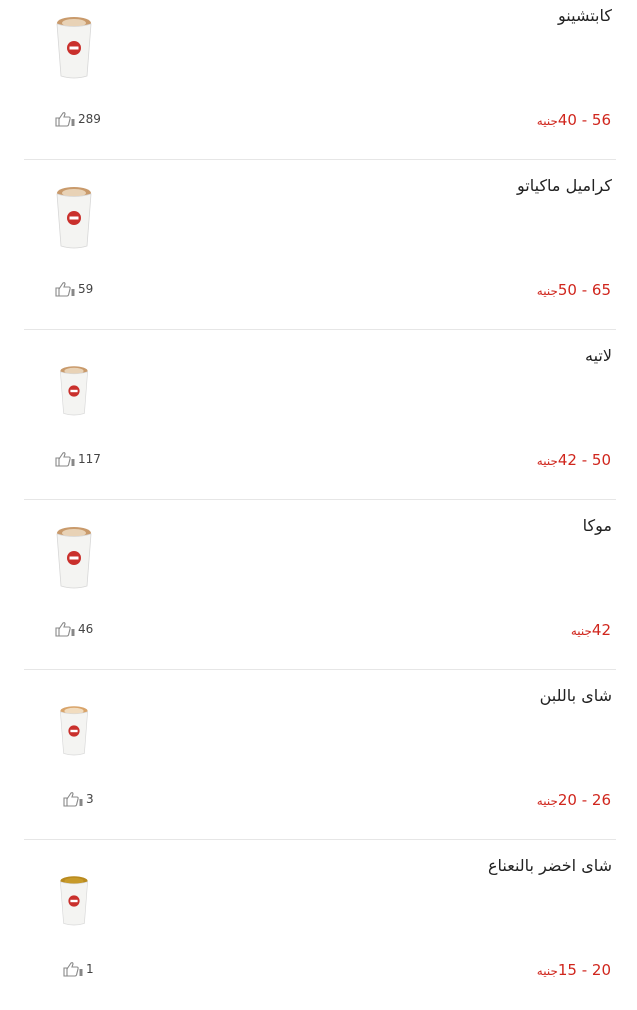  I want to click on price-value: 42, so click(601, 630).